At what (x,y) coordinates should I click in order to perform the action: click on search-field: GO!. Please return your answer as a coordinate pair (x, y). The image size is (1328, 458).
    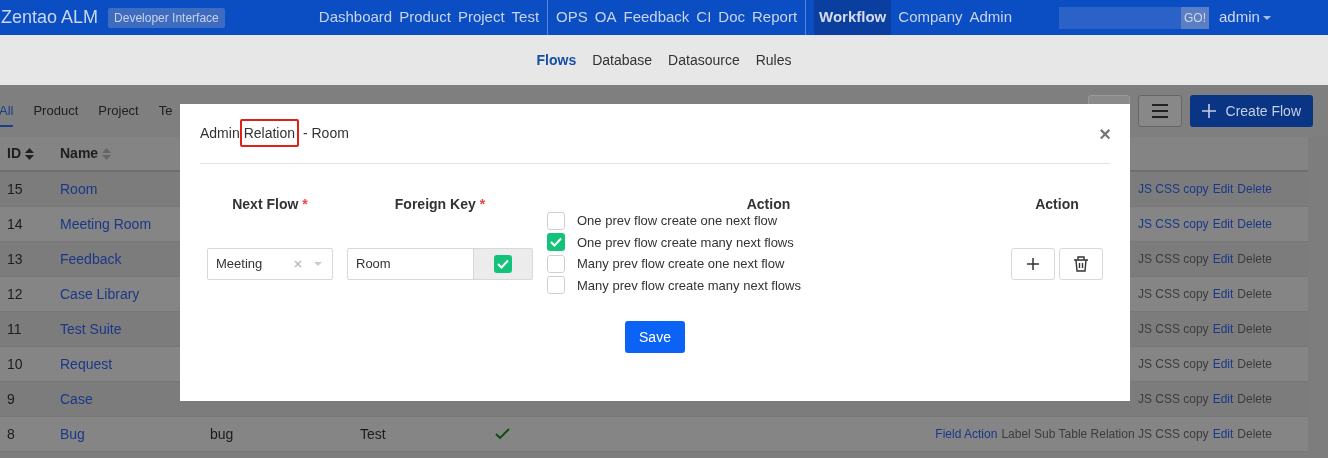
    Looking at the image, I should click on (1134, 17).